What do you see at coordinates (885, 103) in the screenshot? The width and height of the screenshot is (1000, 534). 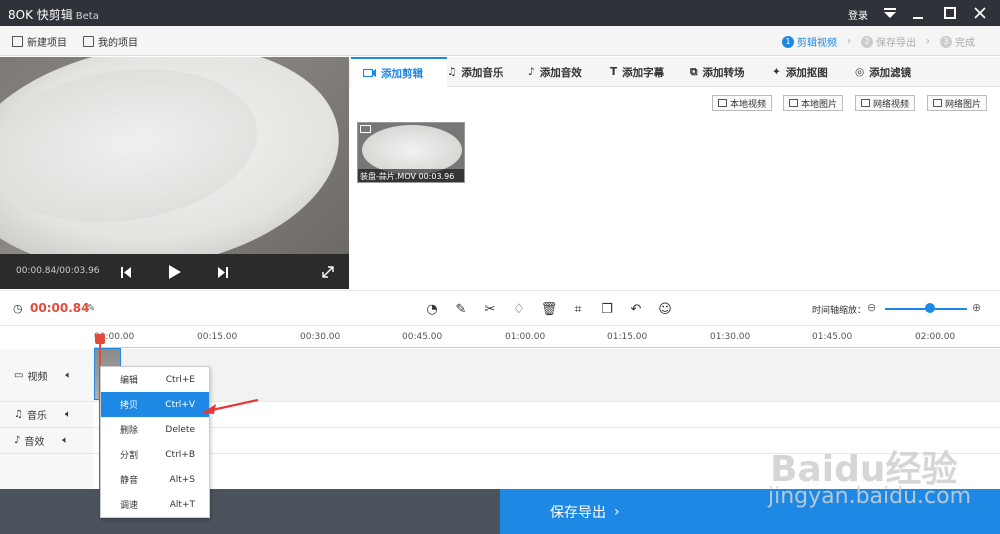 I see `online-video-button: 网络视频` at bounding box center [885, 103].